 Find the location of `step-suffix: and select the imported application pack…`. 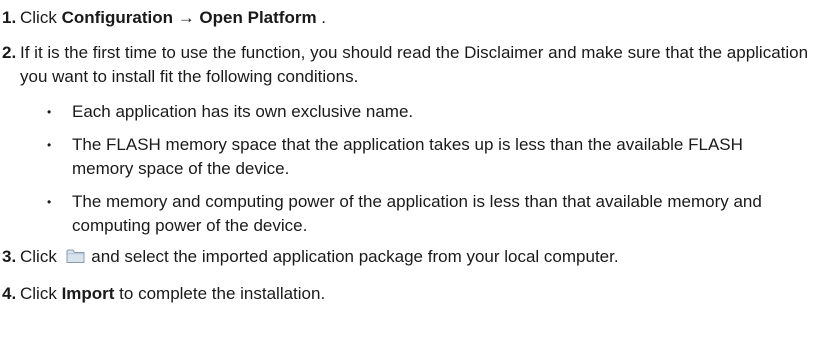

step-suffix: and select the imported application pack… is located at coordinates (352, 256).